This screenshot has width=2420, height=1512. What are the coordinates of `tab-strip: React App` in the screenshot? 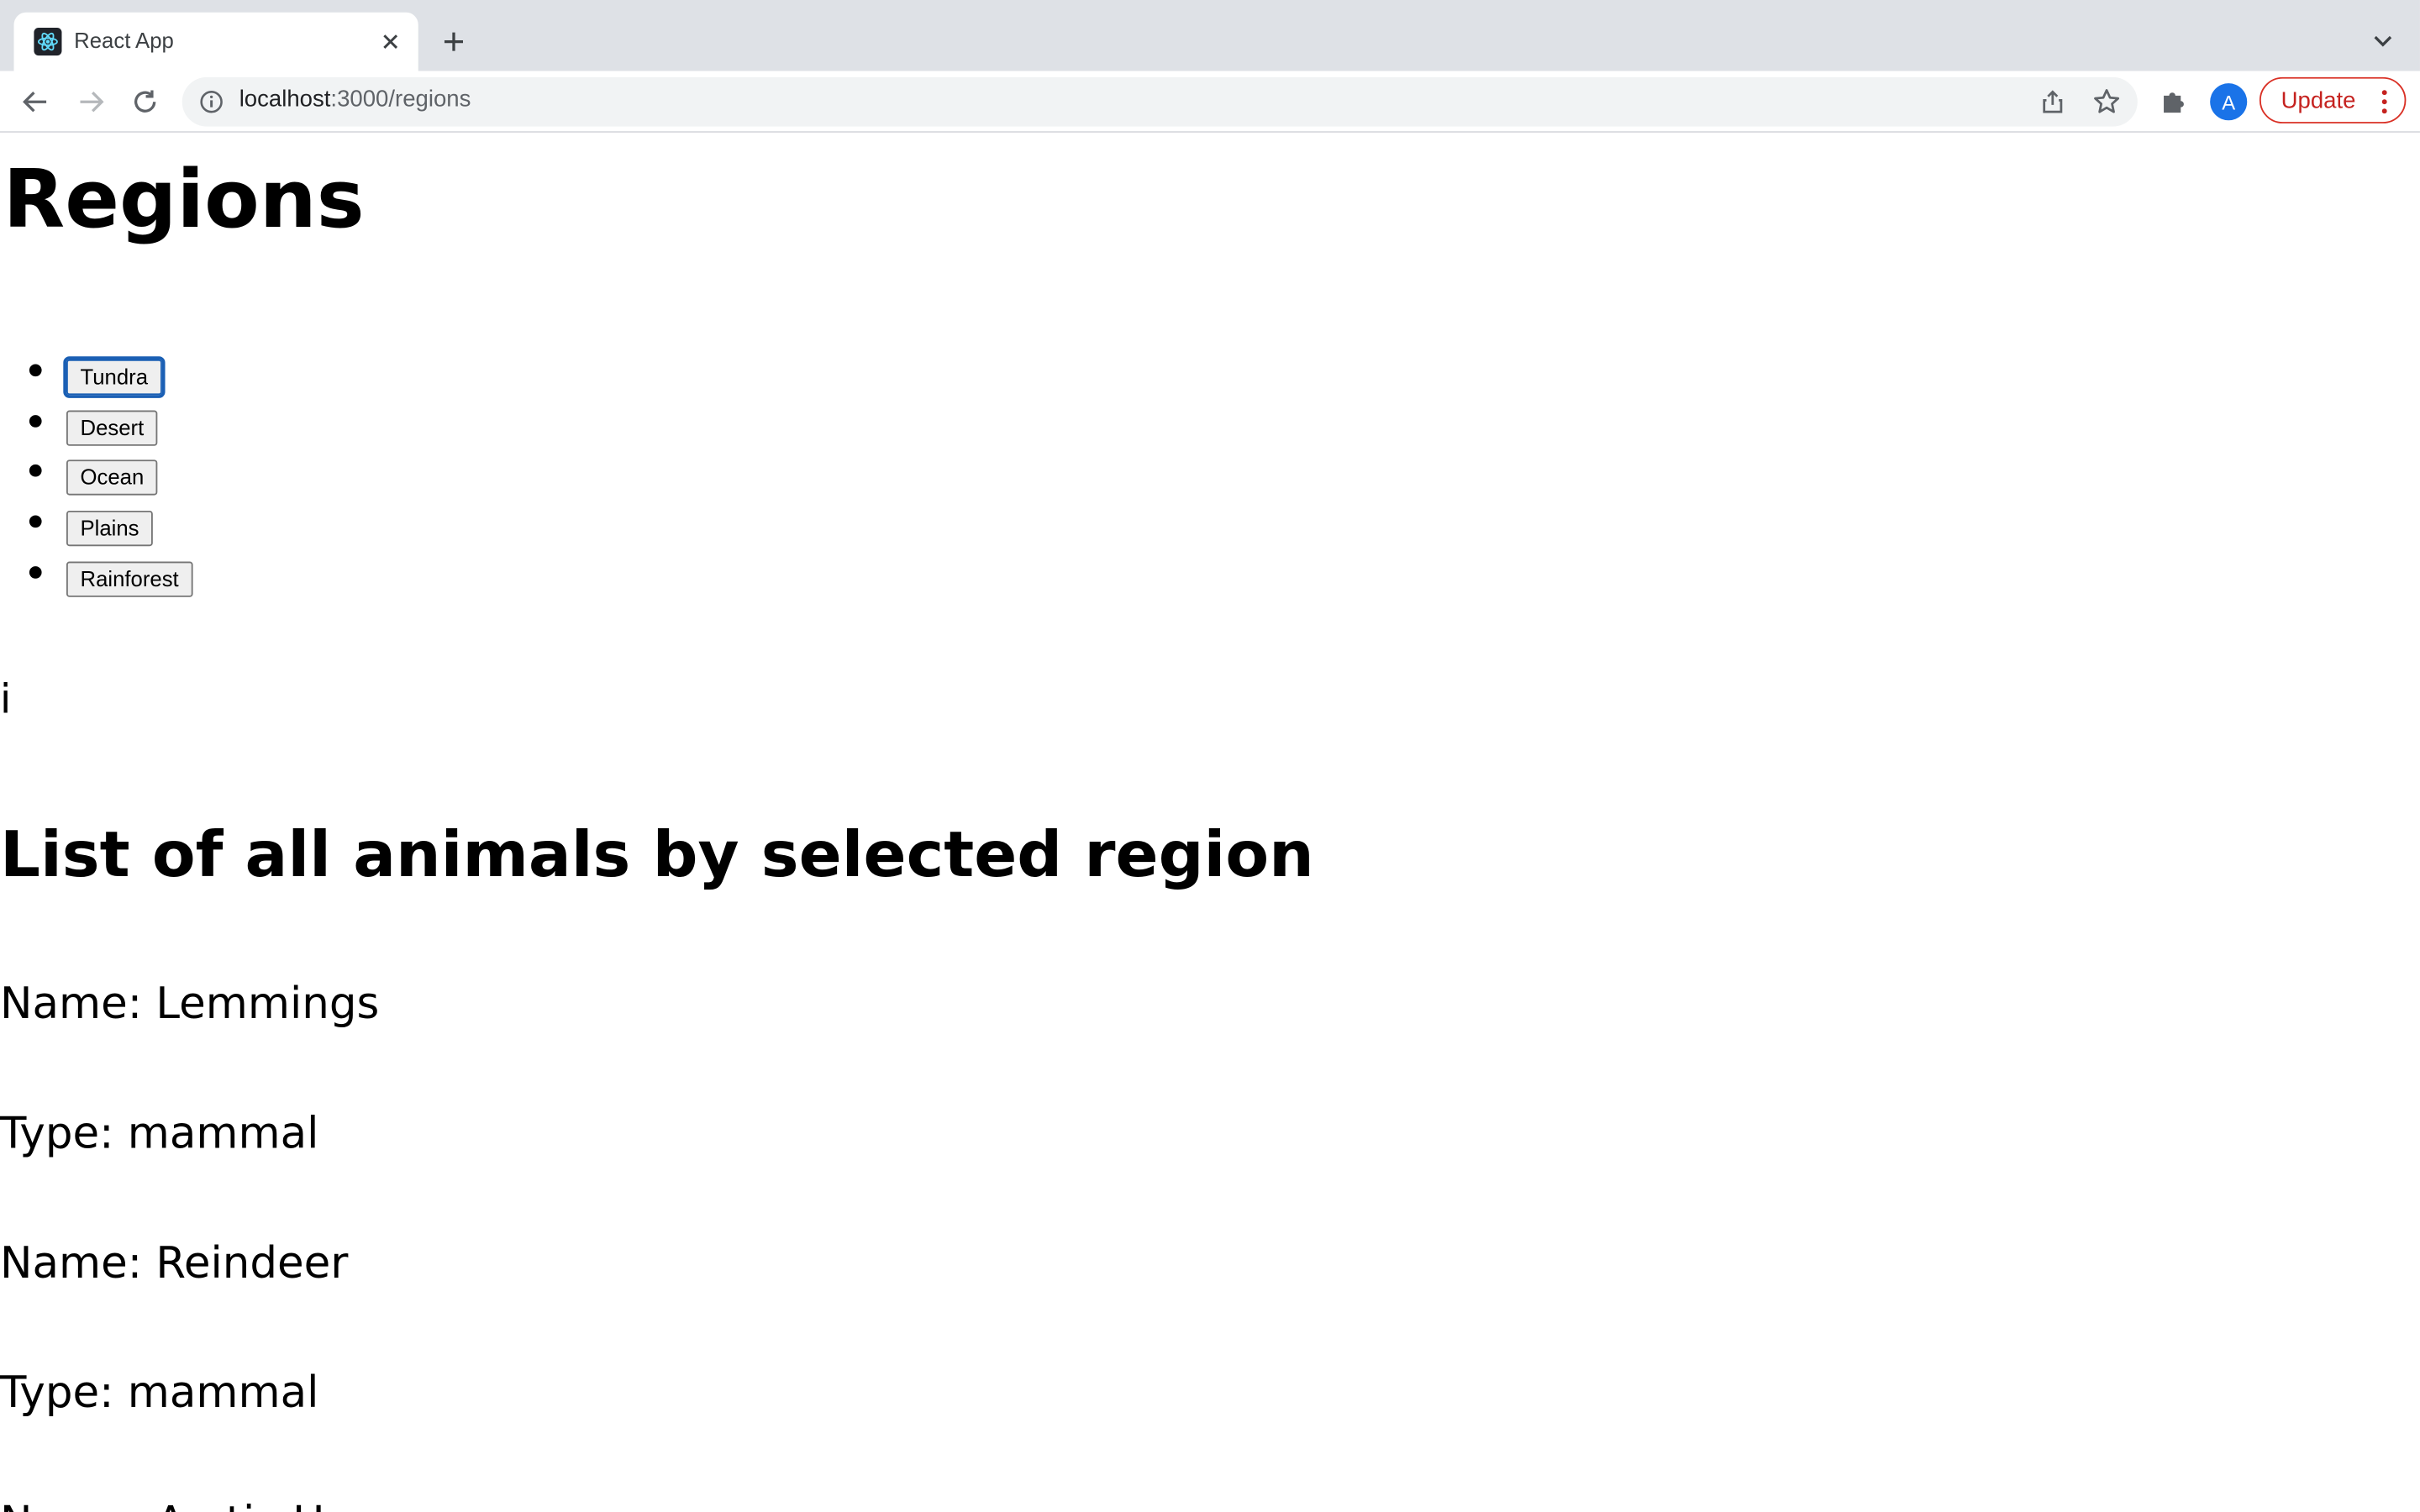 It's located at (1210, 35).